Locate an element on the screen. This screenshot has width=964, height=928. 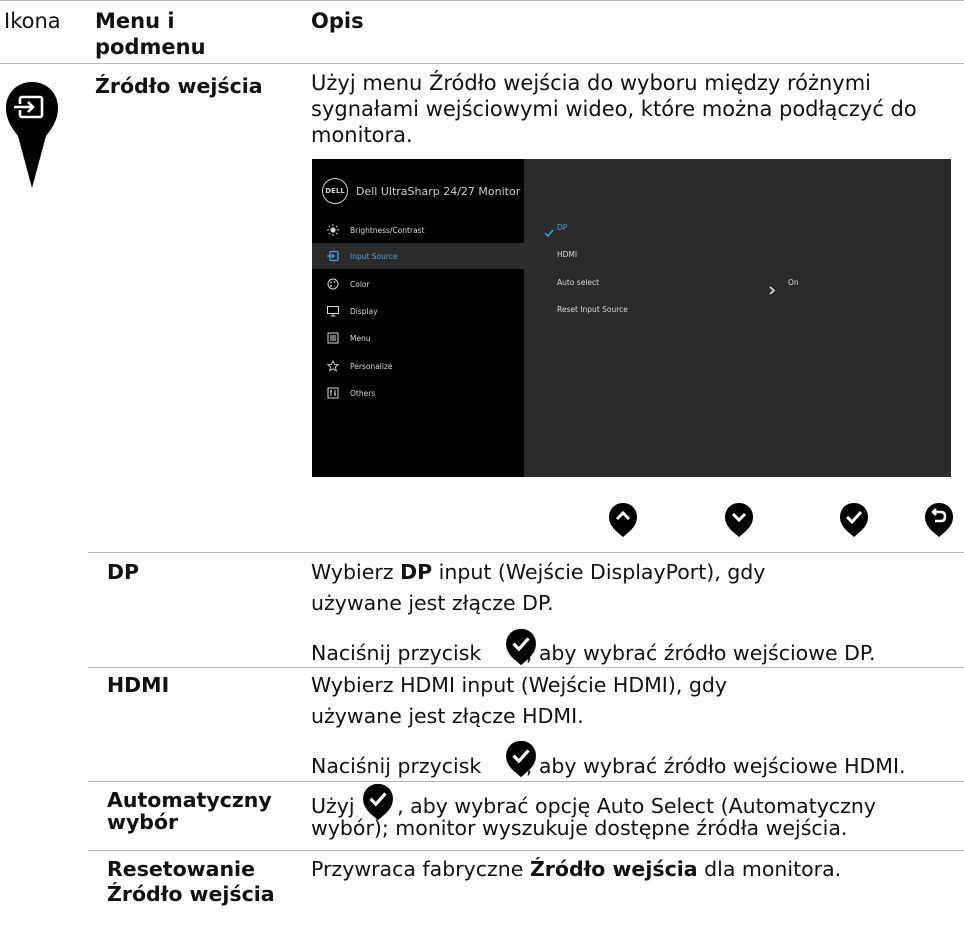
row-name-dp: DP is located at coordinates (123, 572).